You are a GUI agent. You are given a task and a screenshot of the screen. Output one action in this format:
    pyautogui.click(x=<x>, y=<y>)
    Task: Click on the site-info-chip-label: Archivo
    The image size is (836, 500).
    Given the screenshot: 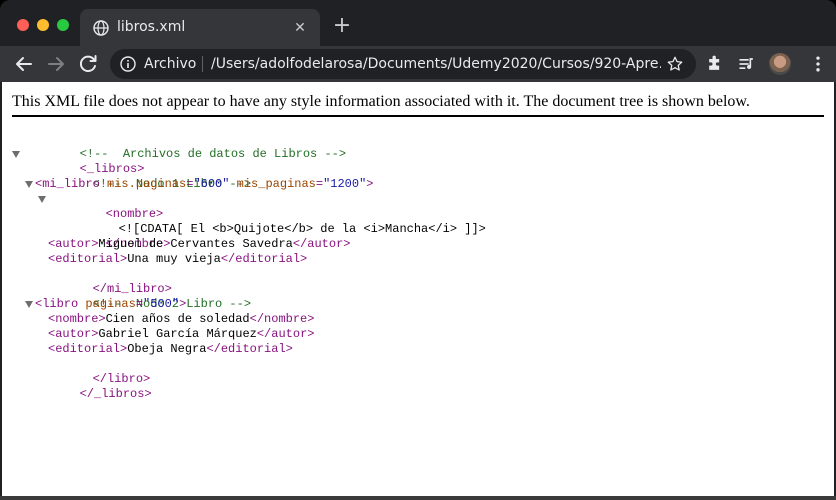 What is the action you would take?
    pyautogui.click(x=170, y=64)
    